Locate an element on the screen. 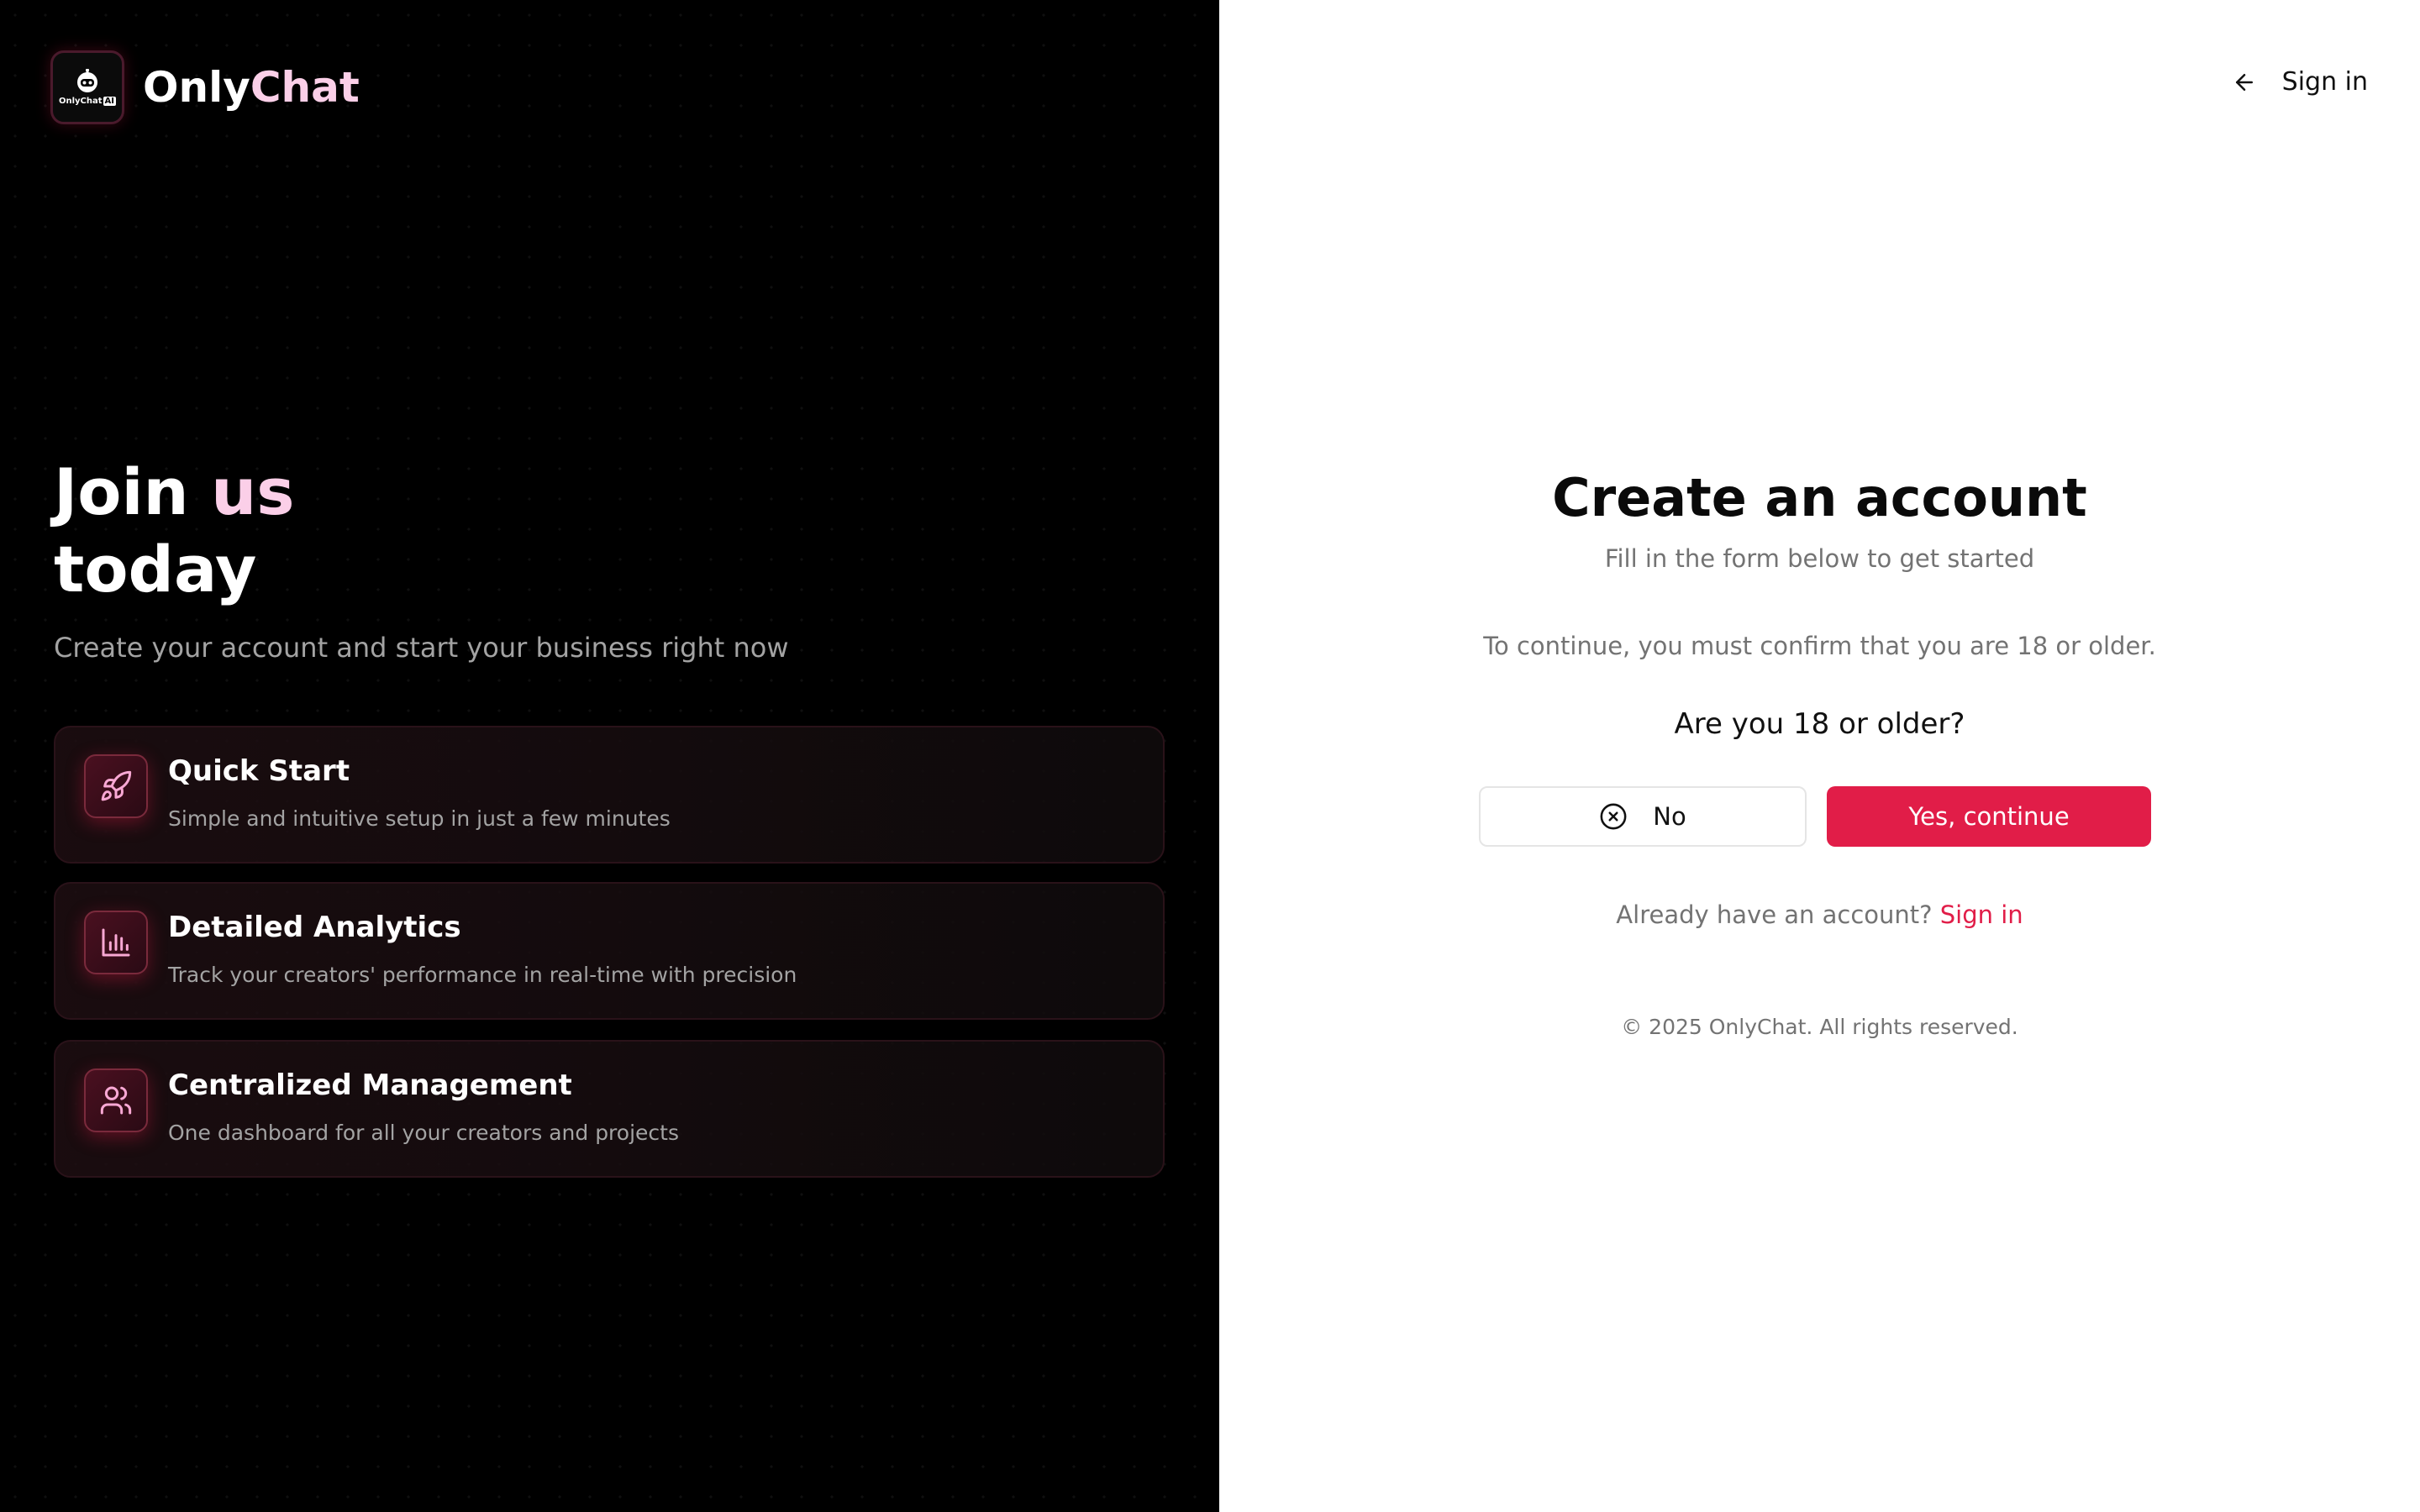 The height and width of the screenshot is (1512, 2420). brand-name: OnlyChat is located at coordinates (251, 87).